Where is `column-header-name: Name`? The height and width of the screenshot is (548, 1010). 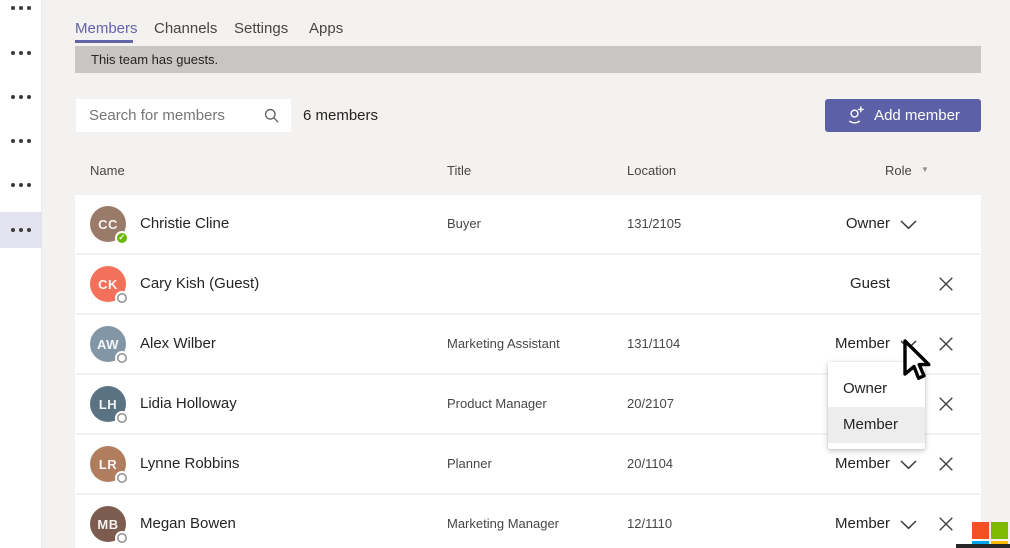 column-header-name: Name is located at coordinates (107, 170).